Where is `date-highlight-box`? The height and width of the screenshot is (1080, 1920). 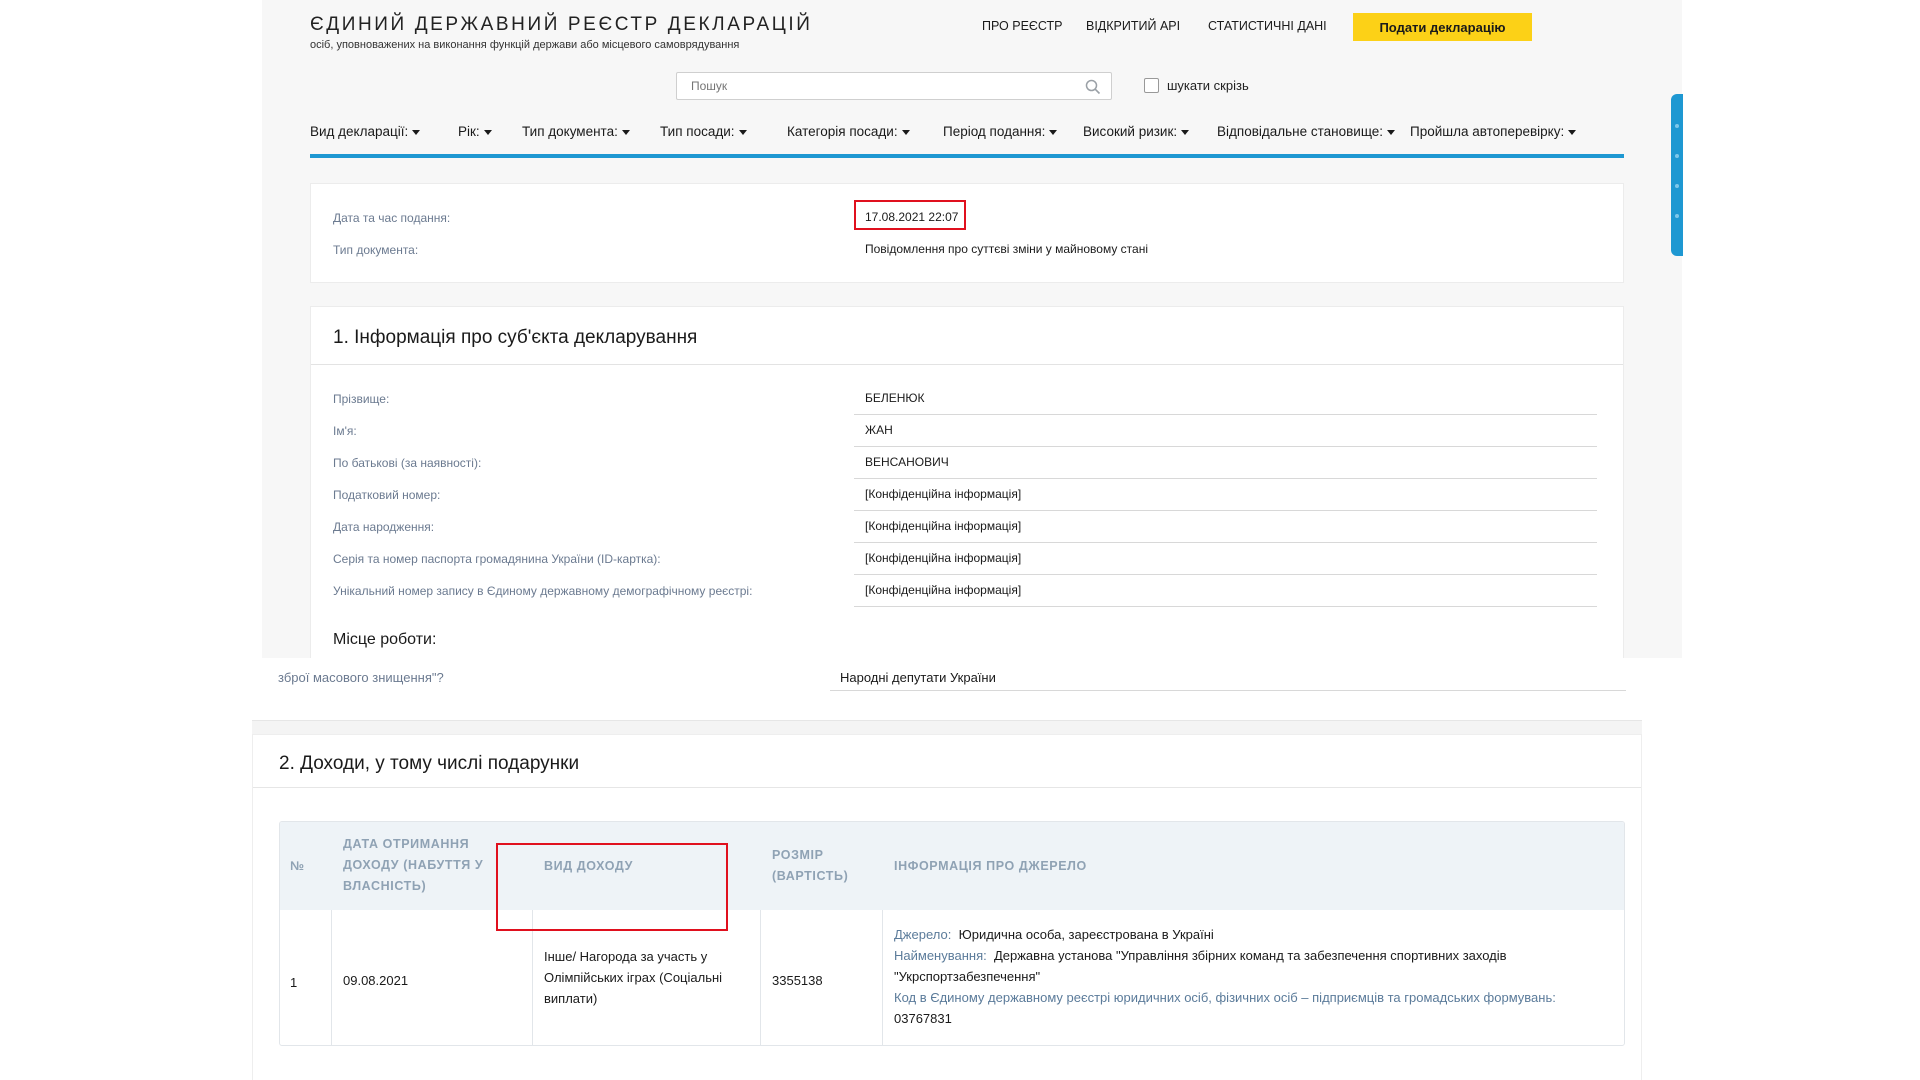 date-highlight-box is located at coordinates (910, 215).